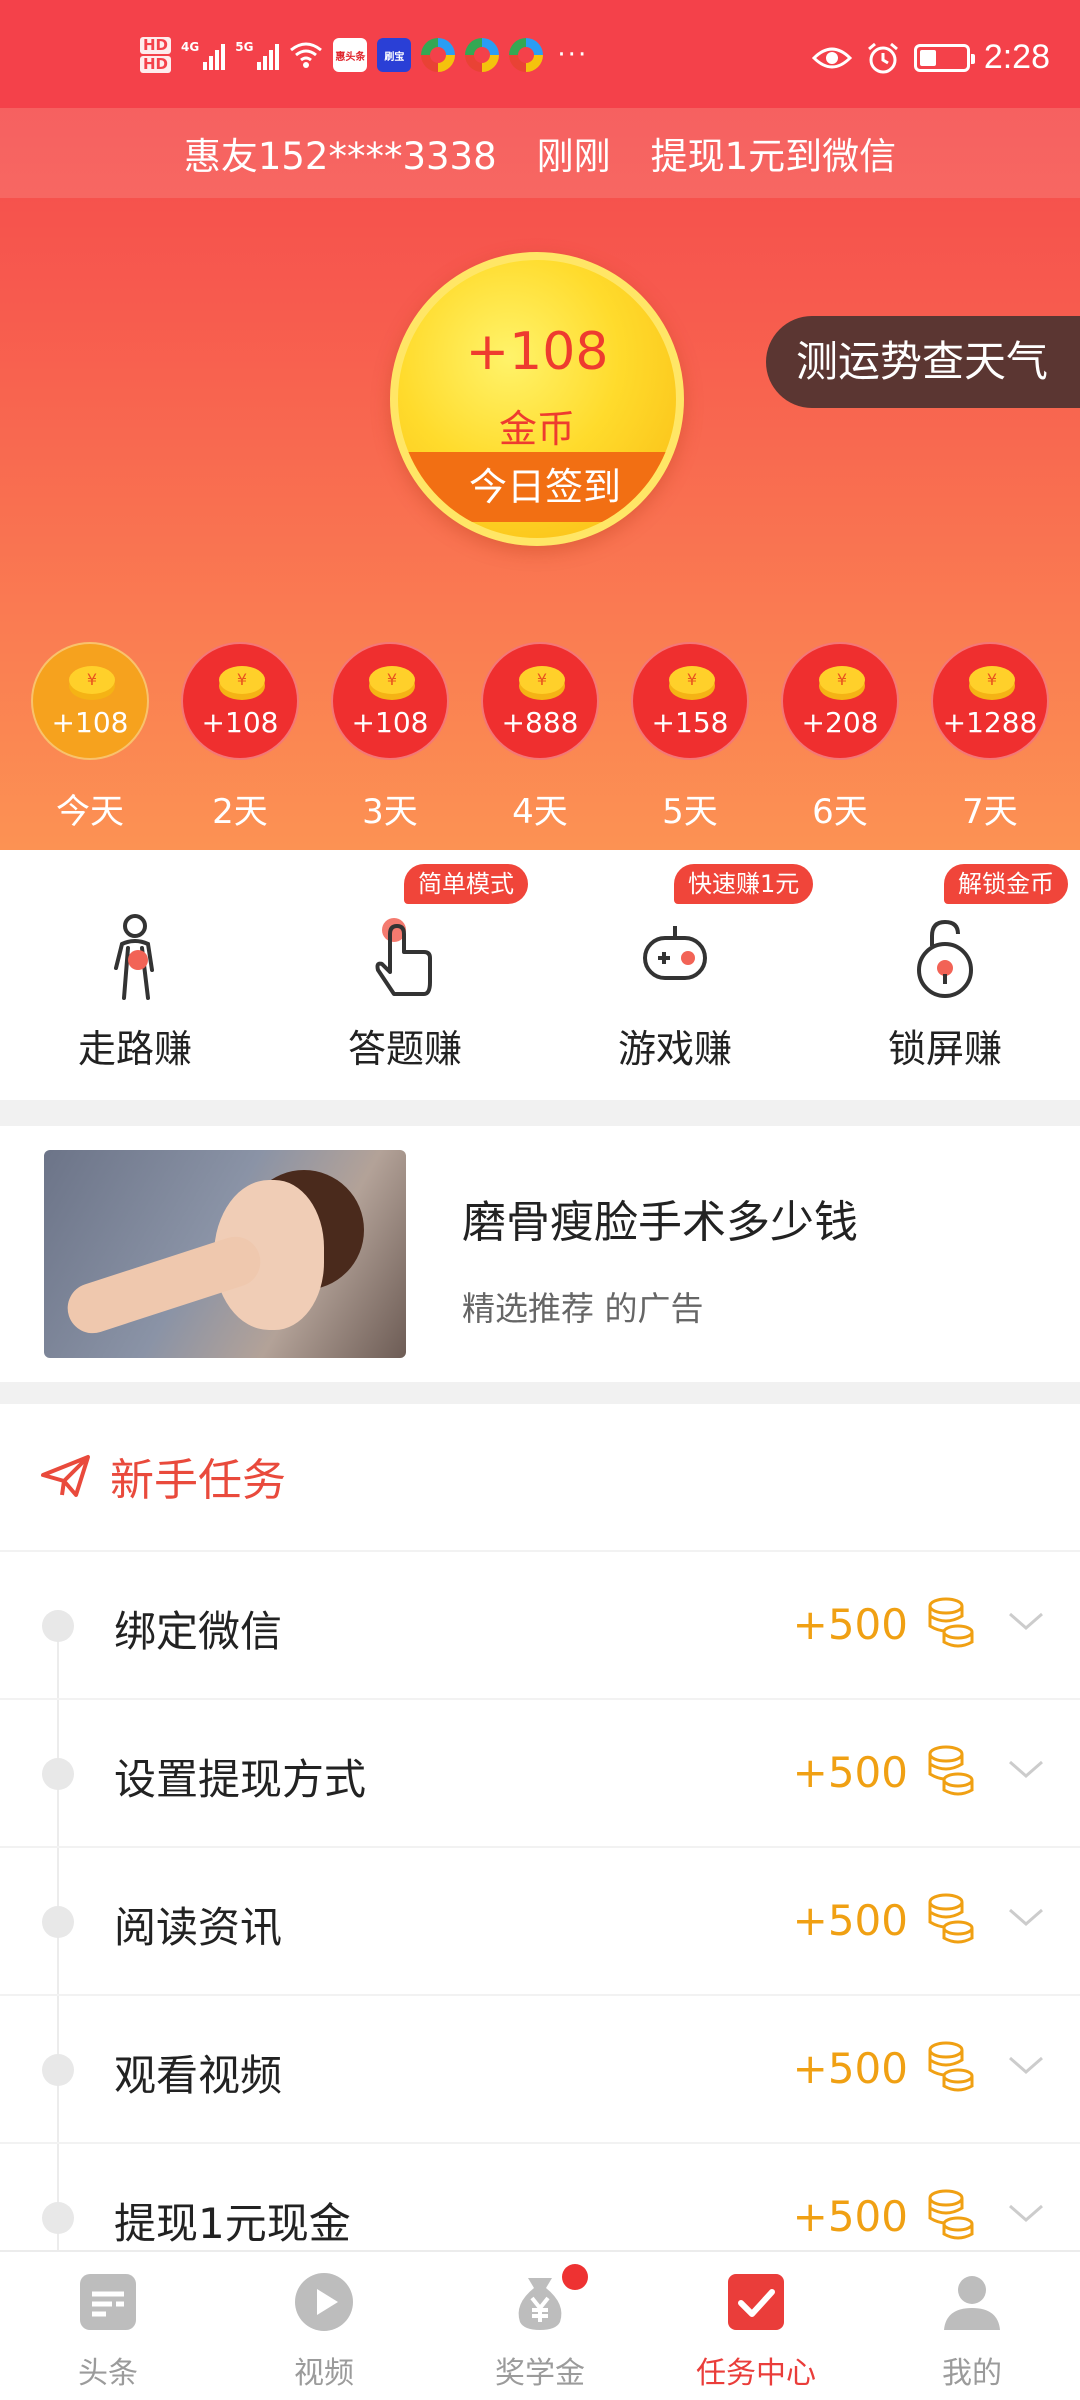  Describe the element at coordinates (537, 399) in the screenshot. I see `checkin-coin-button: +108 金币 今日签到` at that location.